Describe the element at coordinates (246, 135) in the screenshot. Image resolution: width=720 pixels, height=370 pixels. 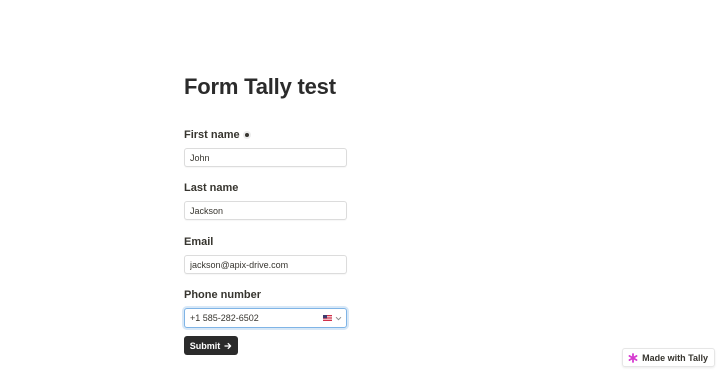
I see `required-indicator` at that location.